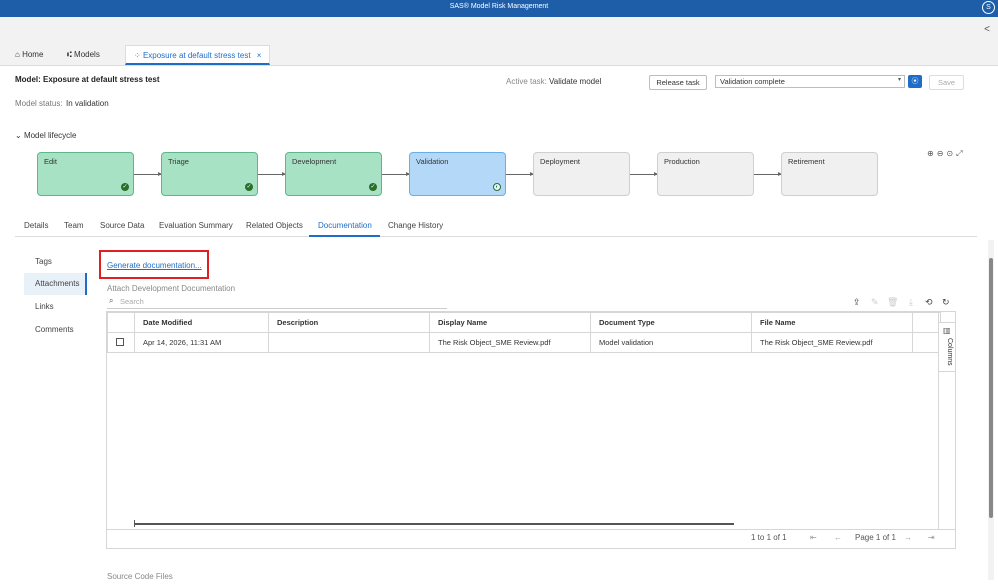 This screenshot has height=586, width=998. Describe the element at coordinates (946, 302) in the screenshot. I see `refresh-icon: ↻` at that location.